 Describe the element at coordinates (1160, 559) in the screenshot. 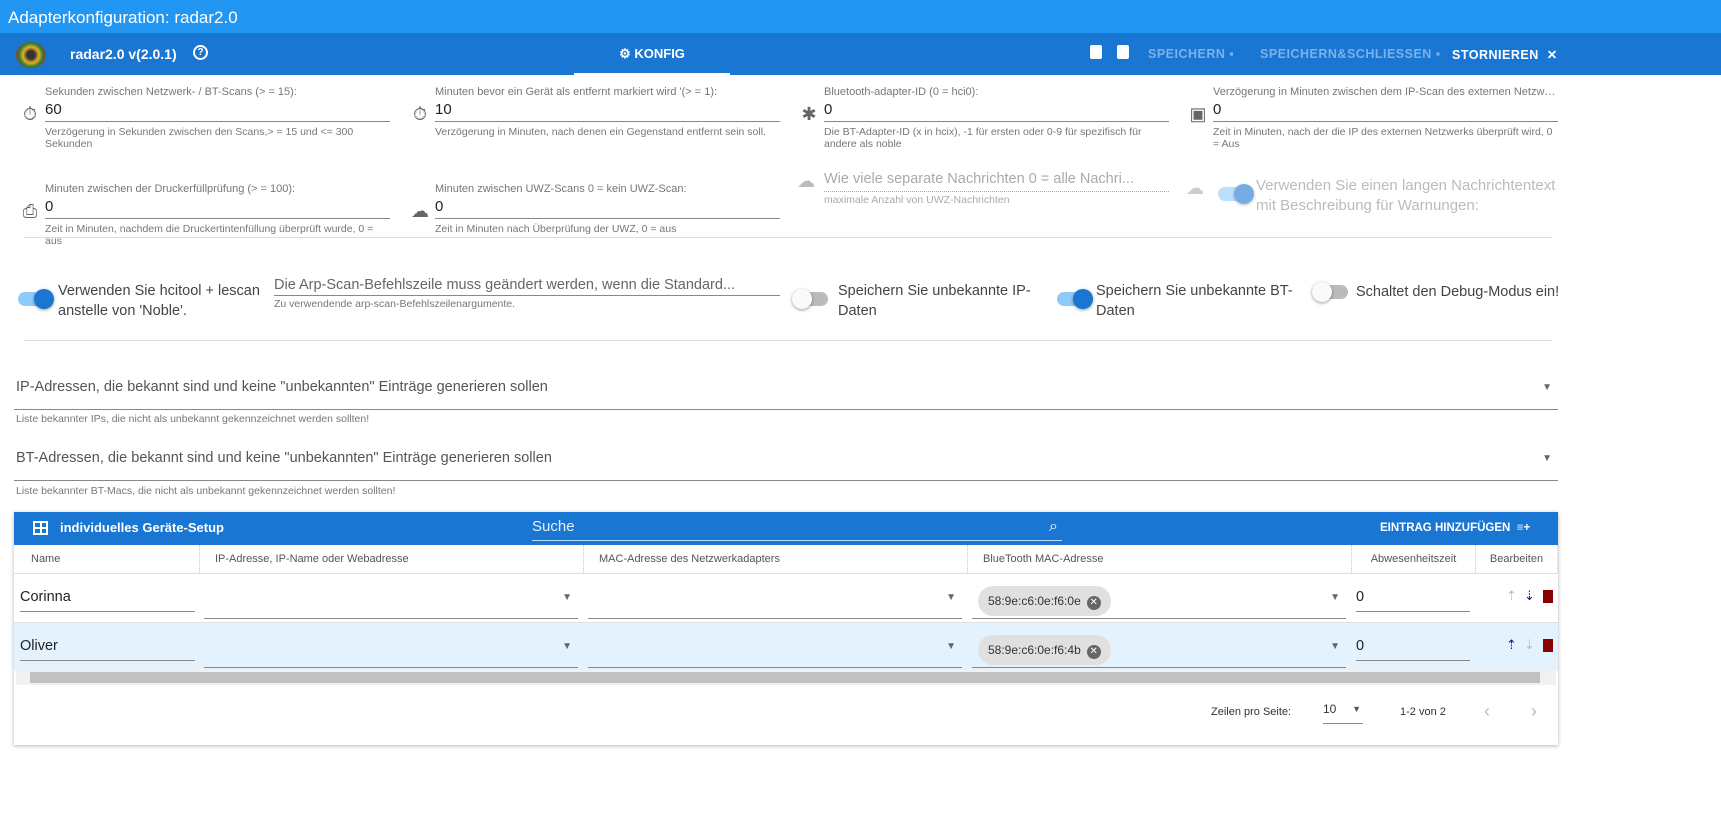

I see `column-header: BlueTooth MAC-Adresse` at that location.